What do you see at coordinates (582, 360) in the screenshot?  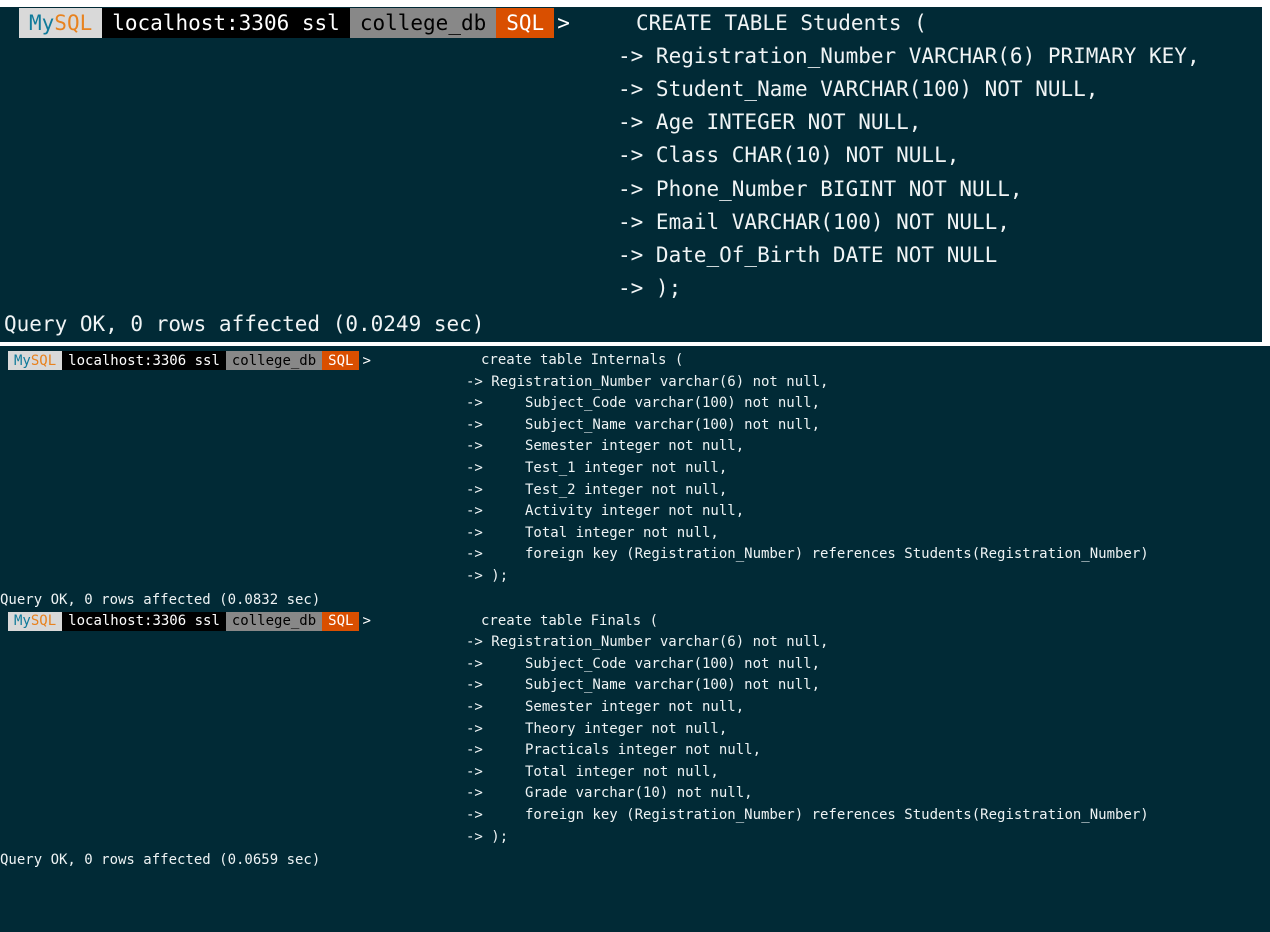 I see `sql-line: create table Internals (` at bounding box center [582, 360].